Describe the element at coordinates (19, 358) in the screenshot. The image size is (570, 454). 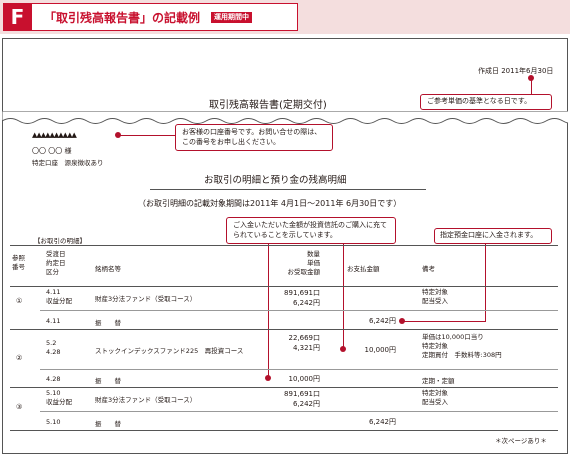
I see `ref-number: ②` at that location.